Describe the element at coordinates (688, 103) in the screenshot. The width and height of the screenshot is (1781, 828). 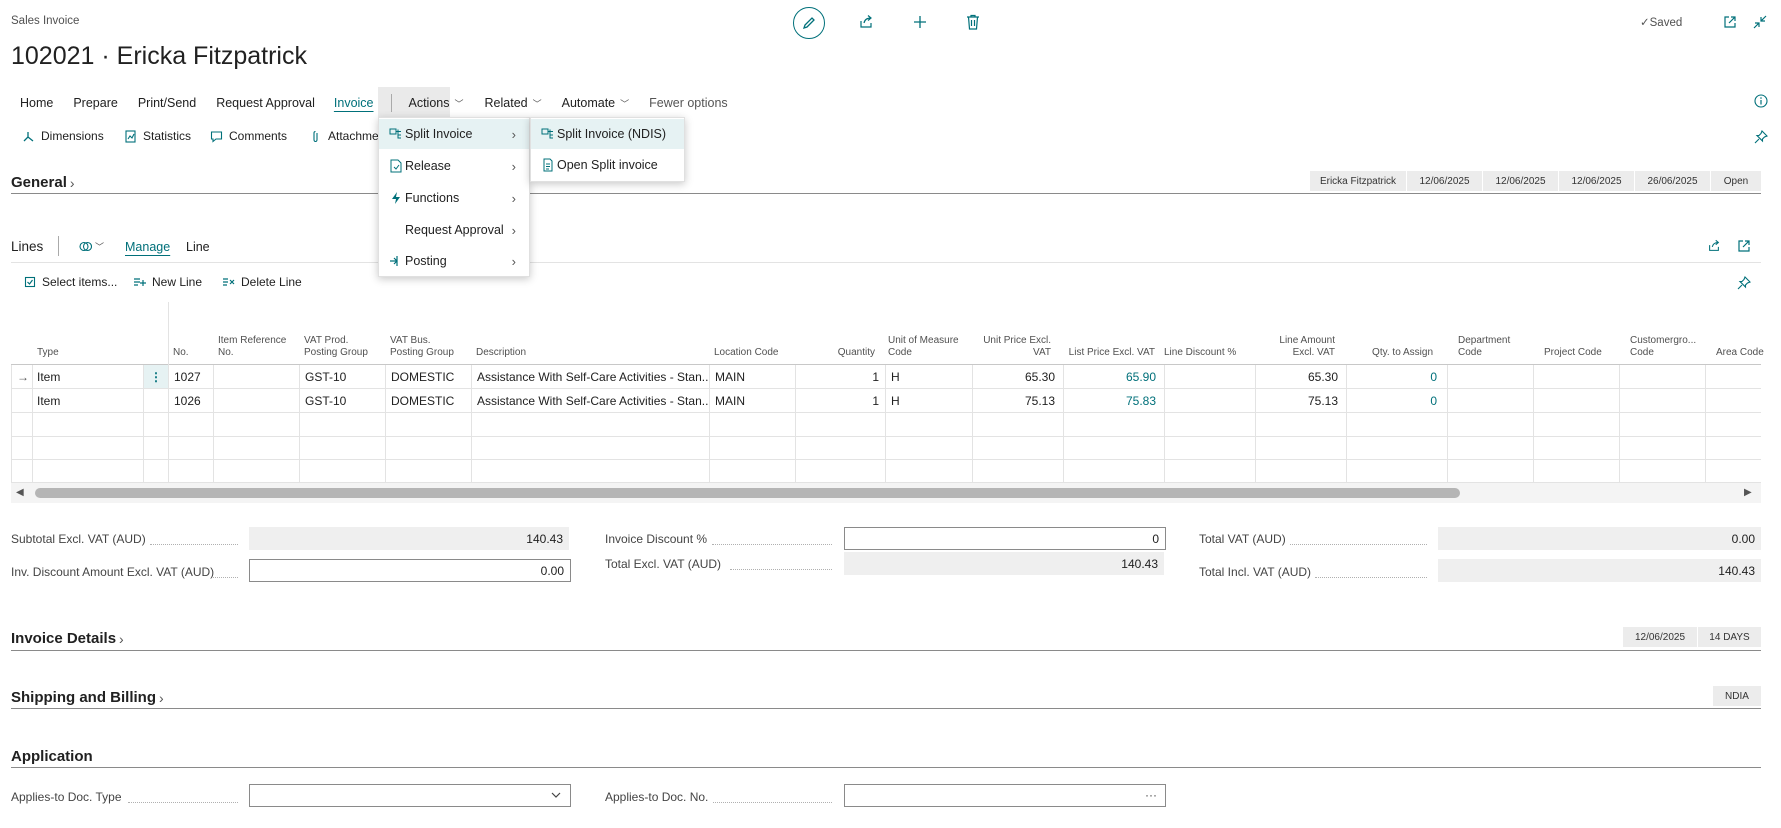
I see `nav-fewer-options: Fewer options` at that location.